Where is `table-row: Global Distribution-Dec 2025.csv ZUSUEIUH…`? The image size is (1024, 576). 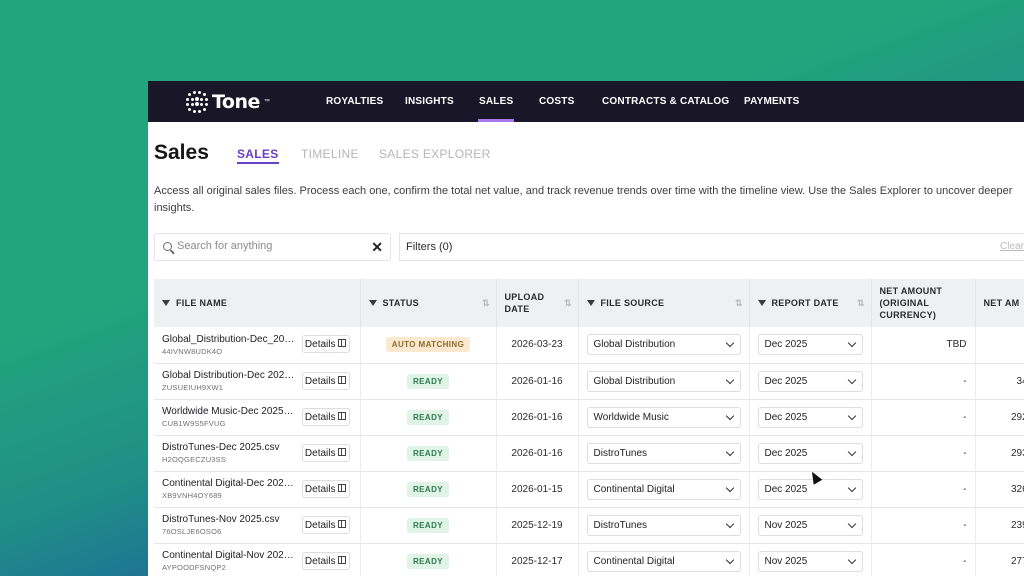 table-row: Global Distribution-Dec 2025.csv ZUSUEIUH… is located at coordinates (589, 381).